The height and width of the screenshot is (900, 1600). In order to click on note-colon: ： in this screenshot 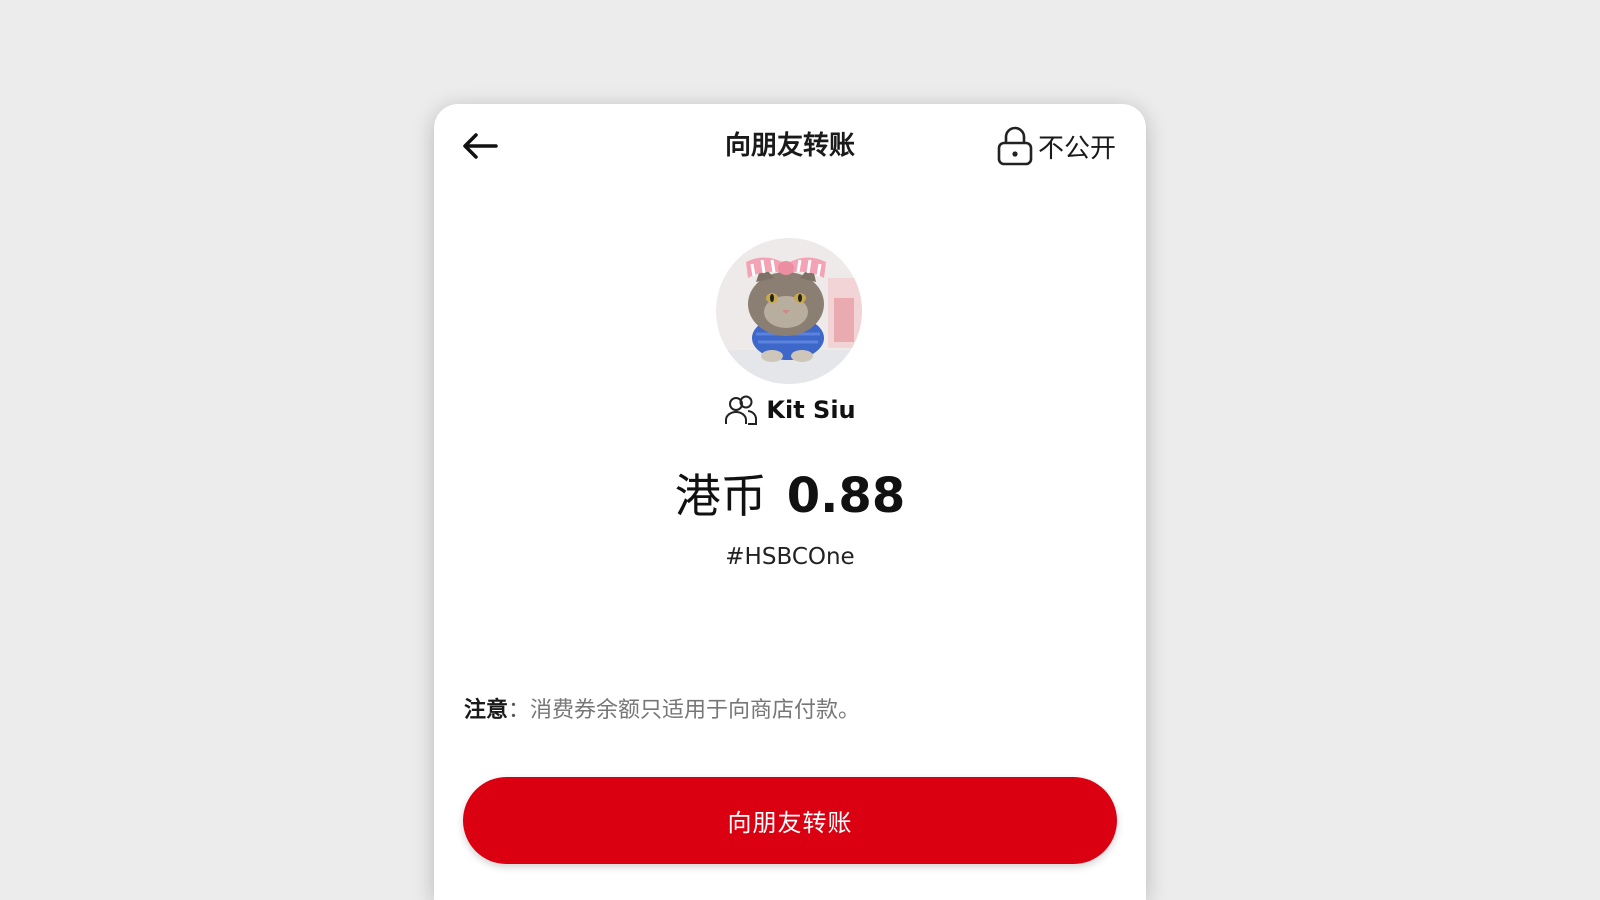, I will do `click(519, 710)`.